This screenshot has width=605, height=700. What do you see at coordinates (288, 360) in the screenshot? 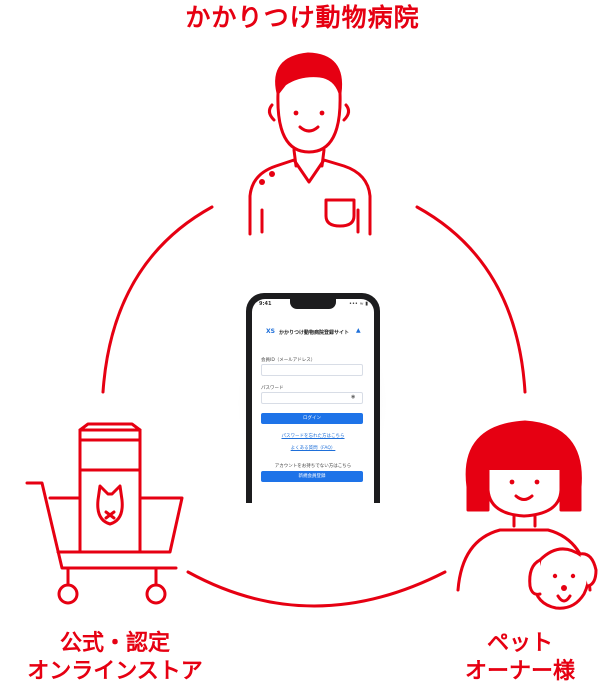
I see `member-id-label: 会員ID（メールアドレス）` at bounding box center [288, 360].